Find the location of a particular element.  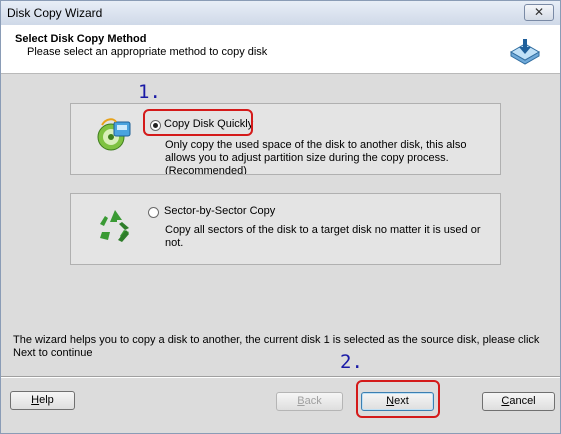

cancel-button: Cancel is located at coordinates (518, 401).